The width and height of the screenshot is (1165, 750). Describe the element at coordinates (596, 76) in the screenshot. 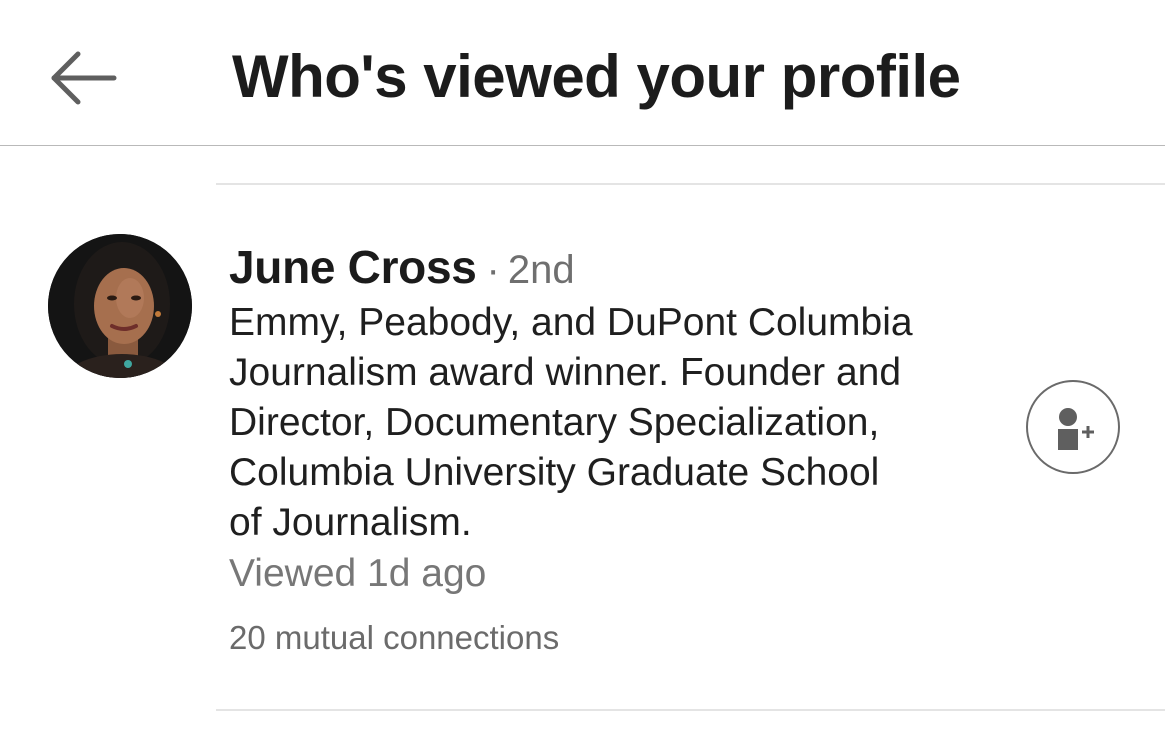

I see `page-title: Who's viewed your profile` at that location.